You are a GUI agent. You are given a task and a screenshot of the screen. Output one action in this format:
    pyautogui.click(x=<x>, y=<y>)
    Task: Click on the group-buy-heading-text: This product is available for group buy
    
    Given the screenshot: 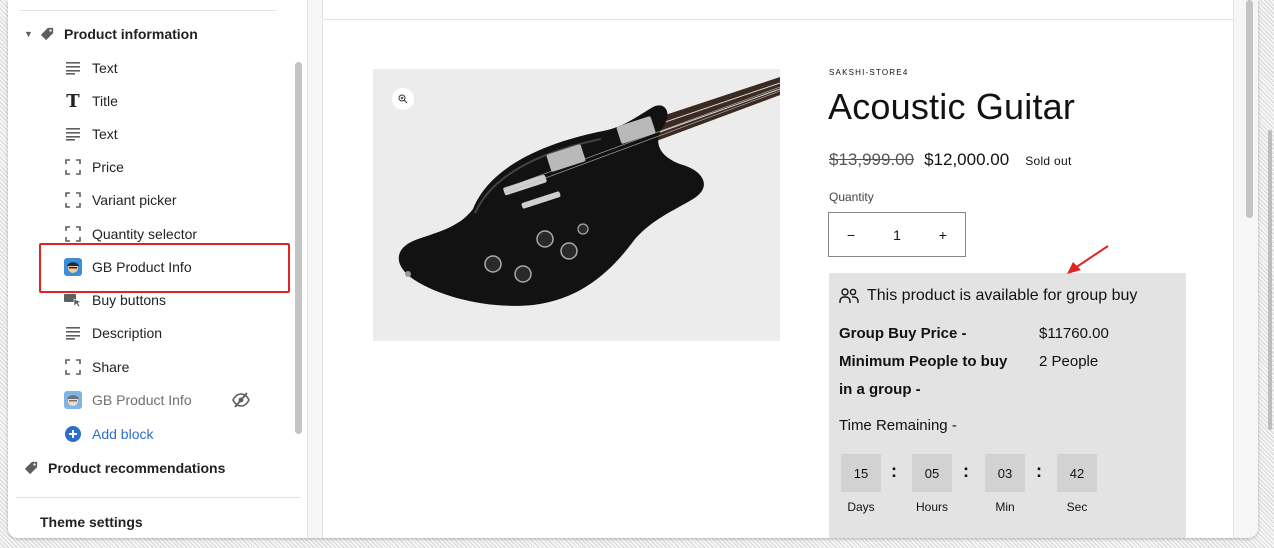 What is the action you would take?
    pyautogui.click(x=1002, y=295)
    